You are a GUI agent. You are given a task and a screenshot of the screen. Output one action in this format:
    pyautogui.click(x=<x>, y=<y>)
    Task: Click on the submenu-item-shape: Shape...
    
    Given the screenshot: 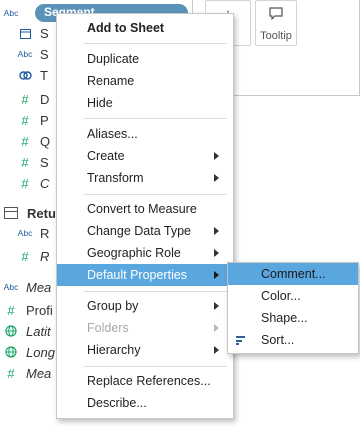 What is the action you would take?
    pyautogui.click(x=293, y=318)
    